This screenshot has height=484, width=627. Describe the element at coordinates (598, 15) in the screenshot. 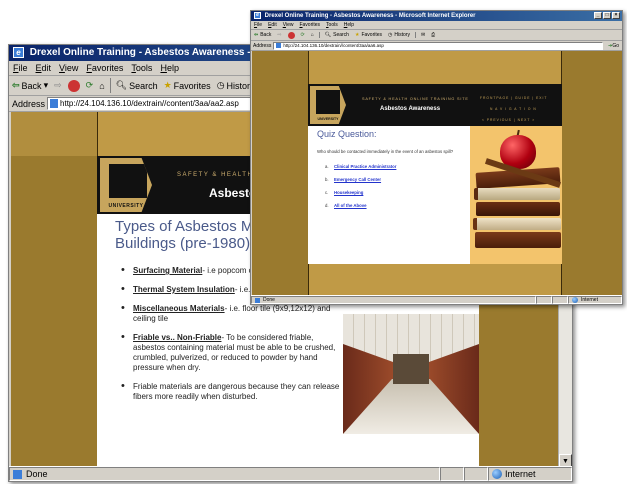

I see `minimize-button: _` at that location.